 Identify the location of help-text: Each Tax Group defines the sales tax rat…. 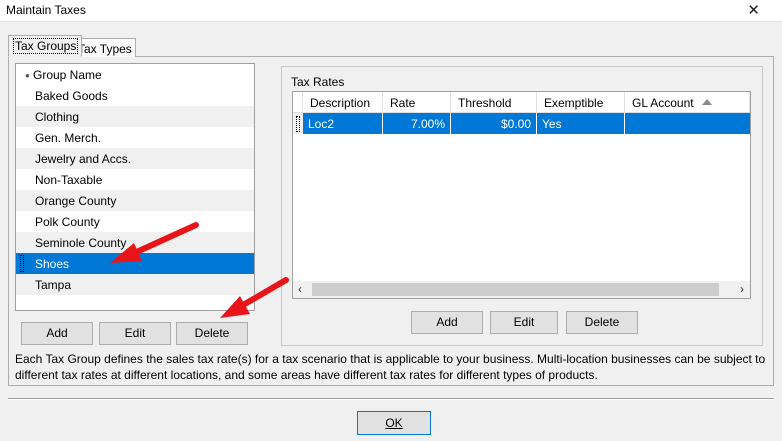
(390, 367).